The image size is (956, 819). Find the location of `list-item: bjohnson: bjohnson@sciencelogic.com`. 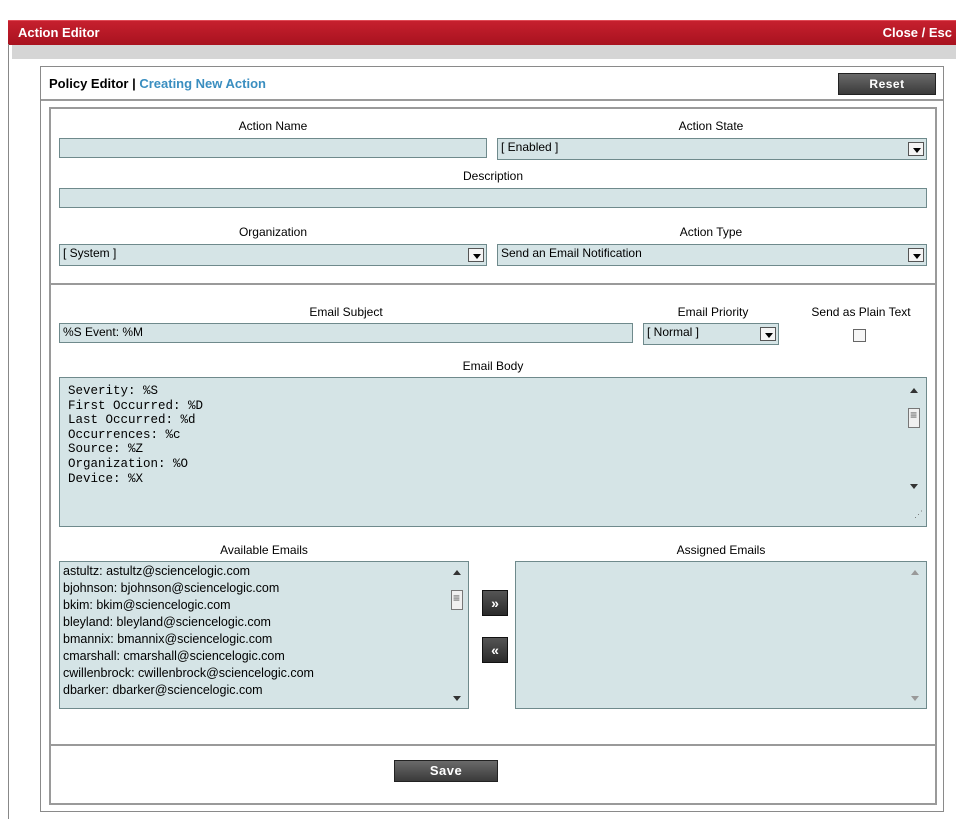

list-item: bjohnson: bjohnson@sciencelogic.com is located at coordinates (187, 588).